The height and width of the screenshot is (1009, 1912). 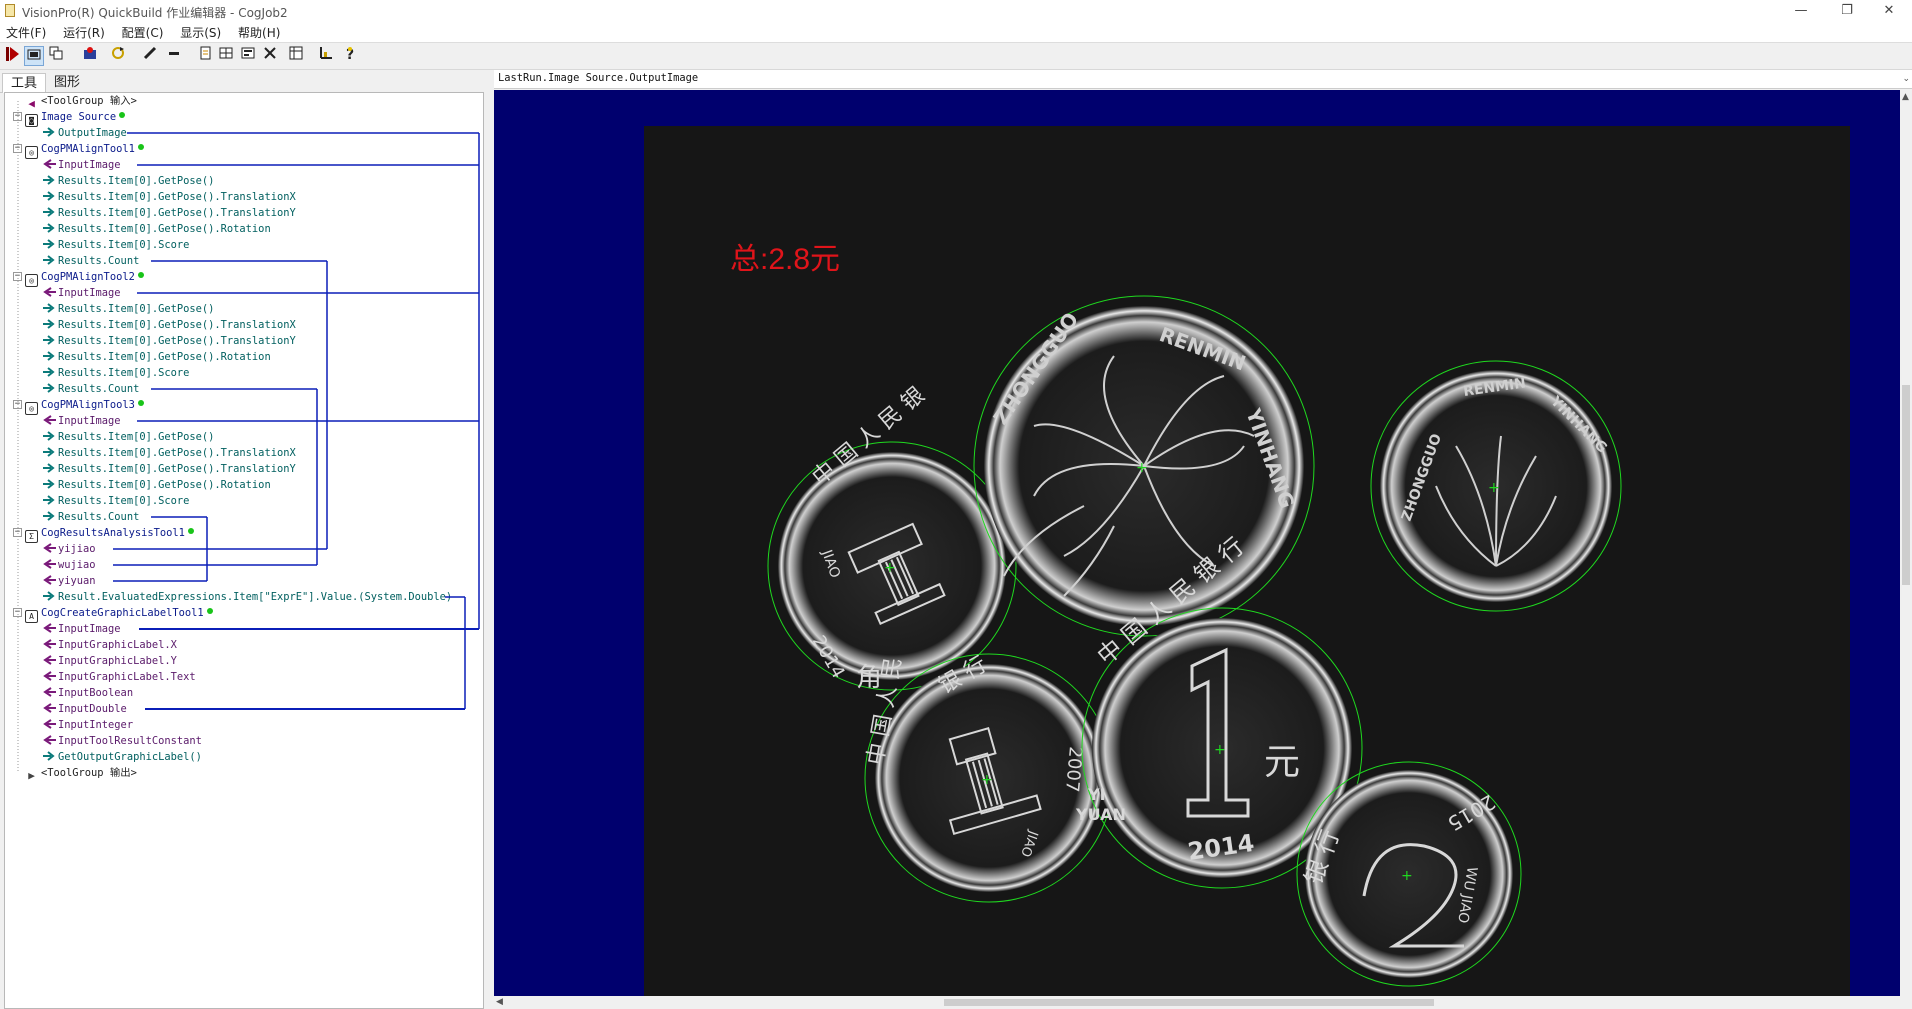 I want to click on tree-input-terminal: InputBoolean, so click(x=88, y=693).